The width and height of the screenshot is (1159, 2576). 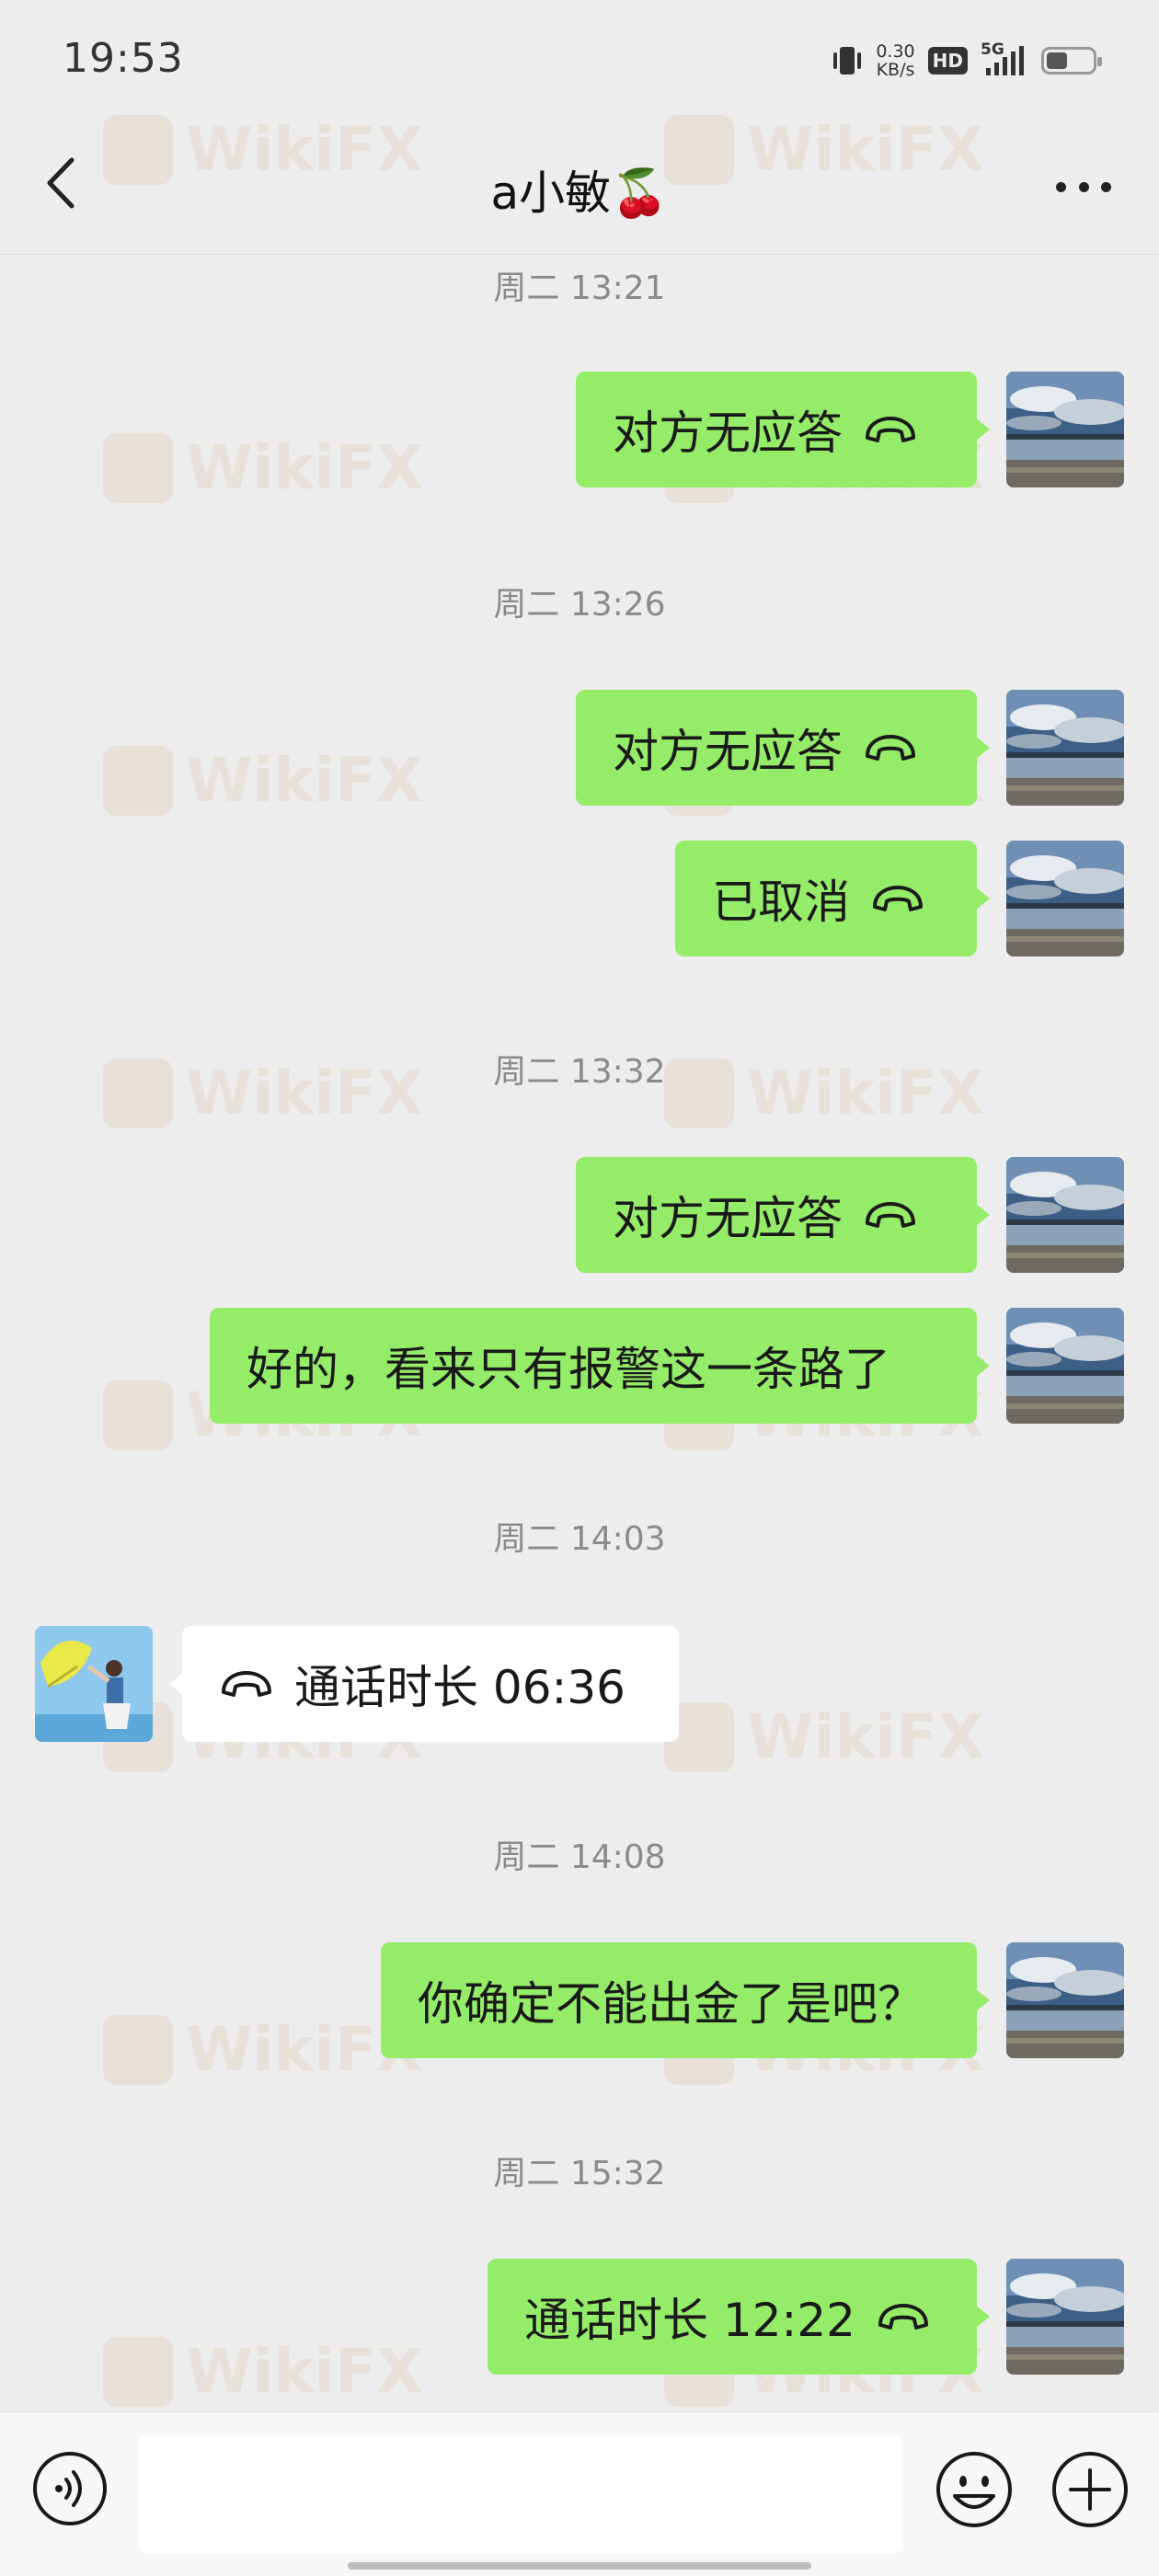 I want to click on message-text: 你确定不能出金了是吧？, so click(x=671, y=2004).